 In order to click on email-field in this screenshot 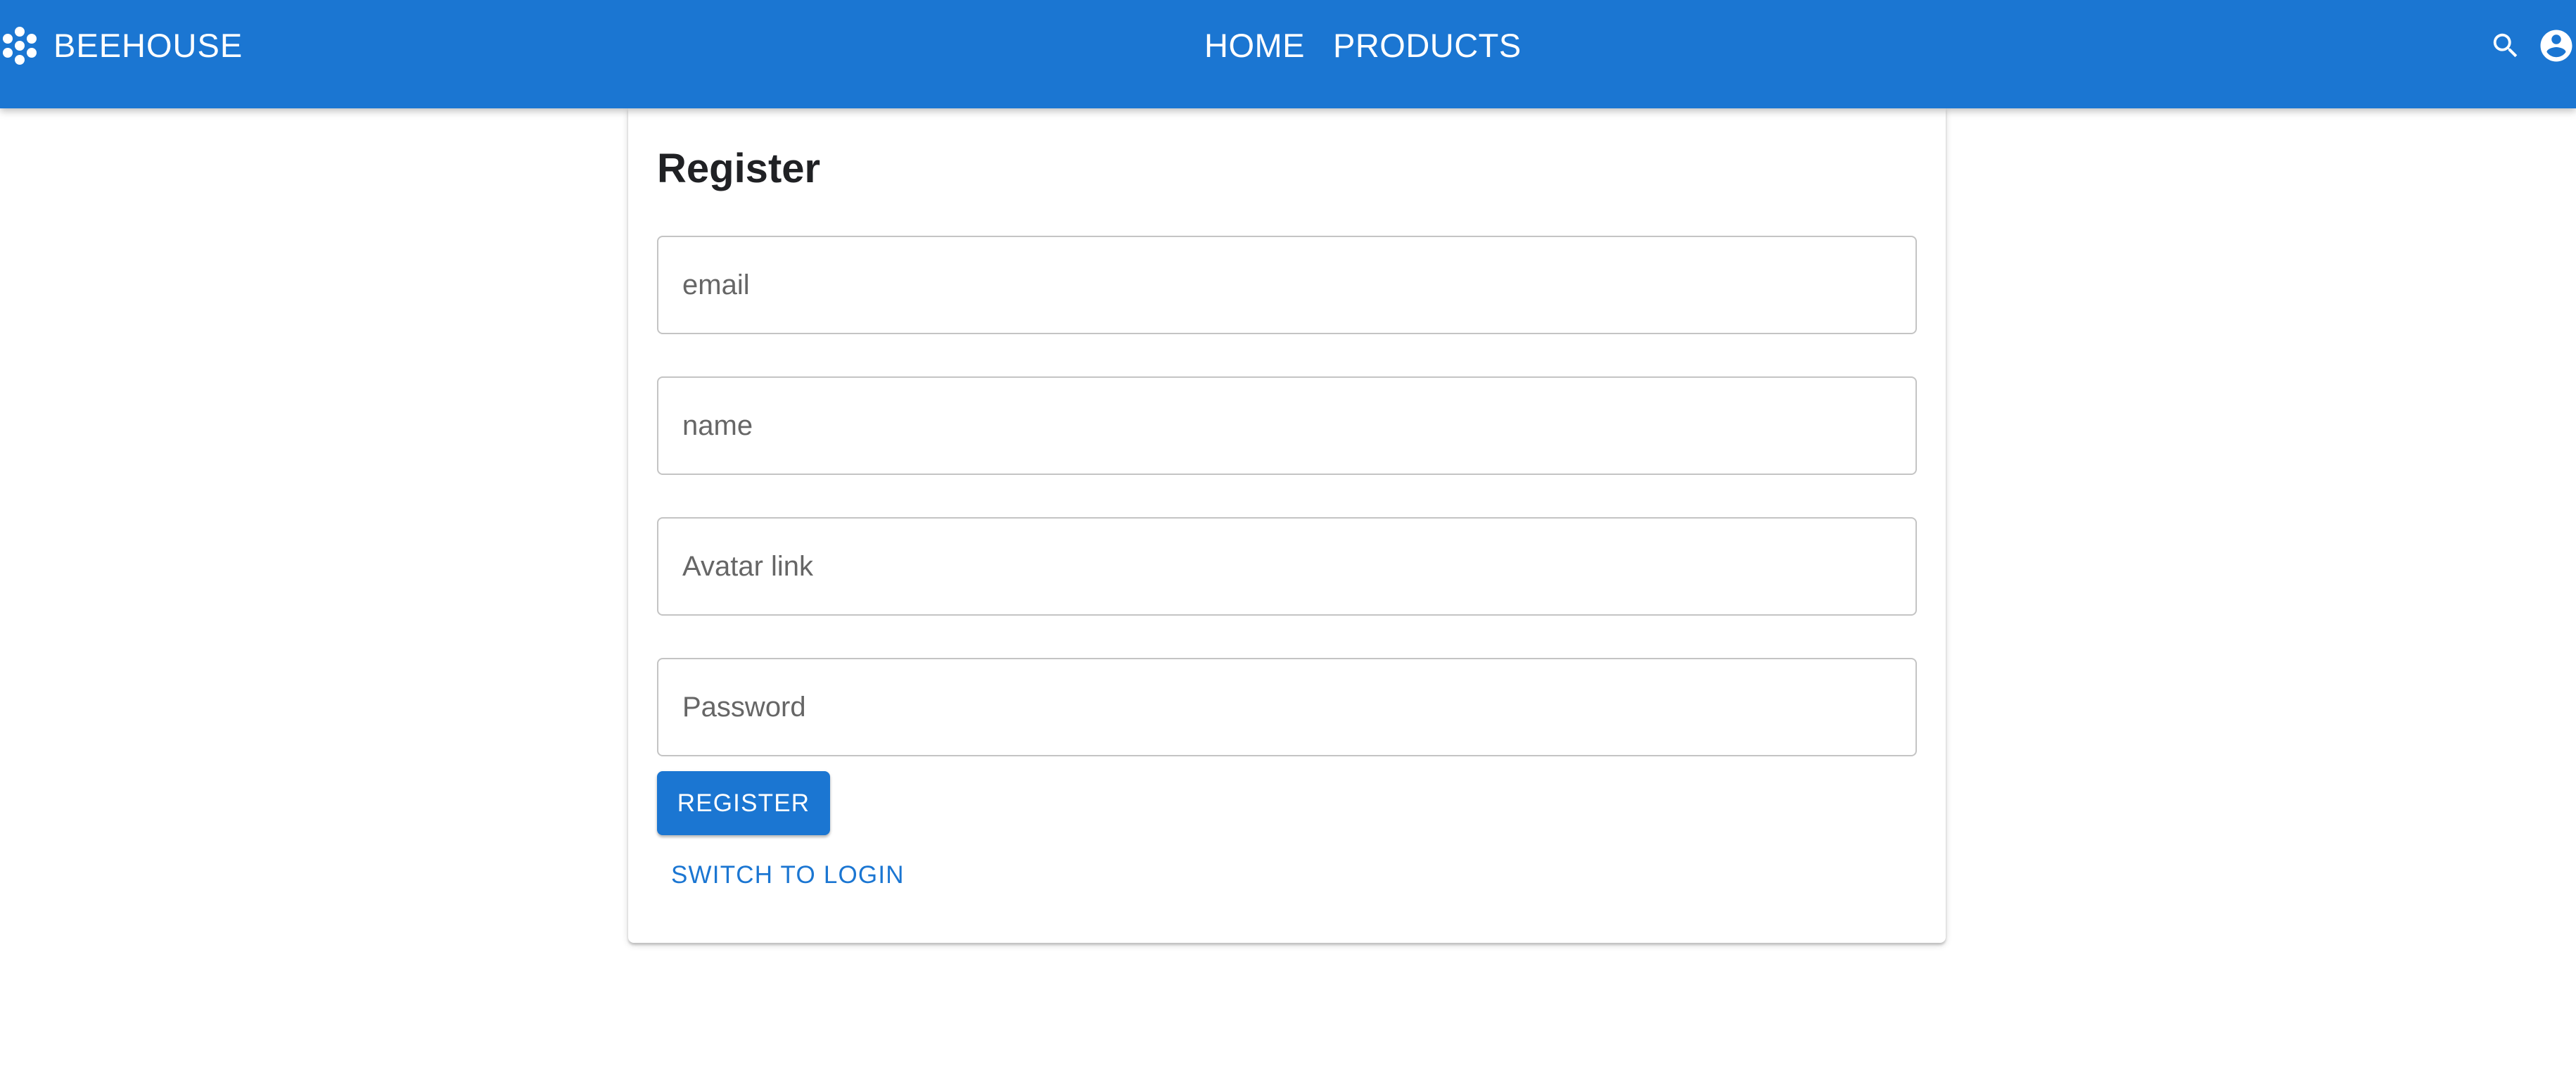, I will do `click(1287, 285)`.